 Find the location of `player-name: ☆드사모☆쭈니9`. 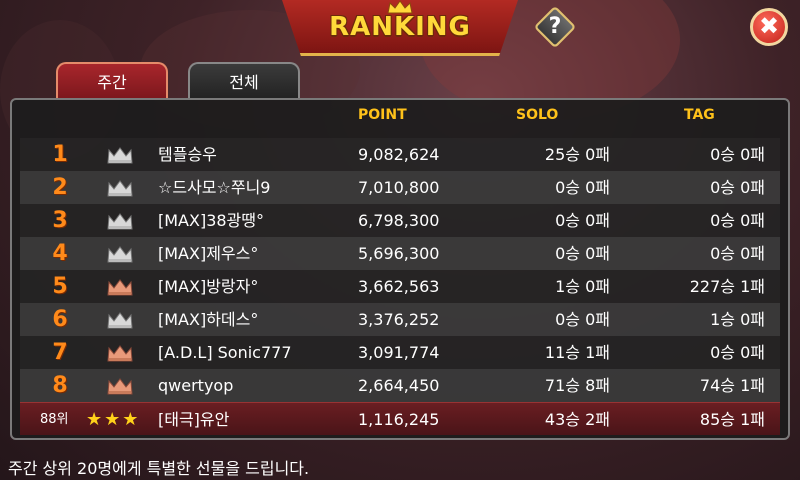

player-name: ☆드사모☆쭈니9 is located at coordinates (214, 187).